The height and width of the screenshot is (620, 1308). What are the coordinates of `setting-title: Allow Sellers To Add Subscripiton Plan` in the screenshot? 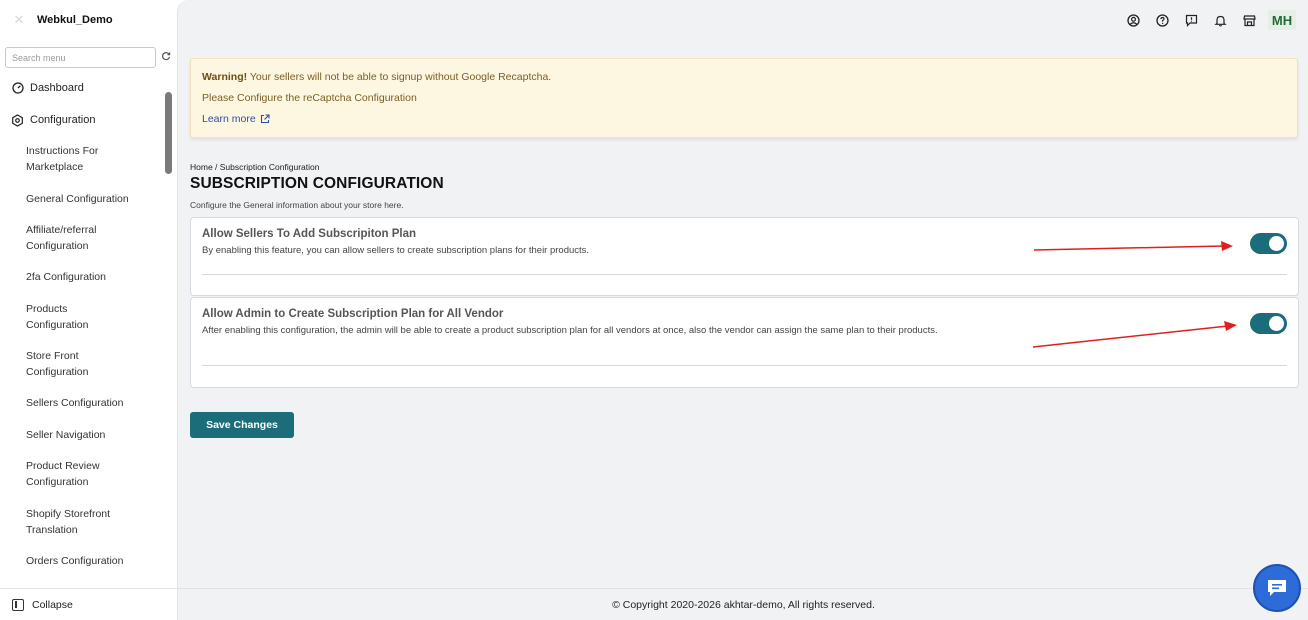 It's located at (309, 234).